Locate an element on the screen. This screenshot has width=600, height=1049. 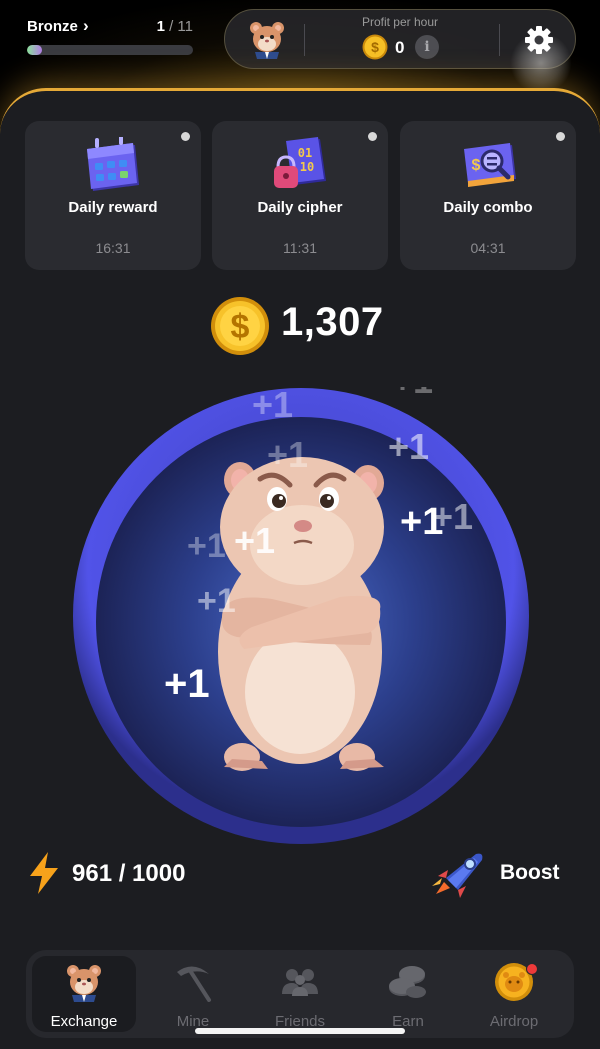
lightning-icon is located at coordinates (44, 873).